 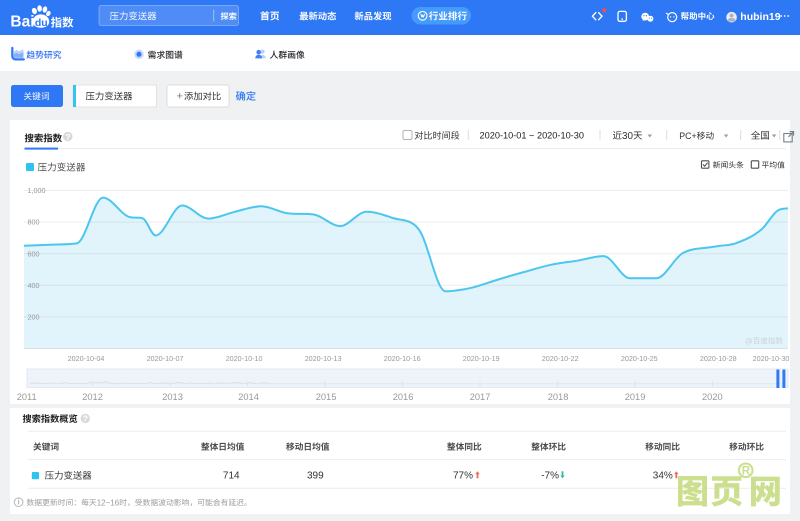 What do you see at coordinates (41, 23) in the screenshot?
I see `svg-text: du` at bounding box center [41, 23].